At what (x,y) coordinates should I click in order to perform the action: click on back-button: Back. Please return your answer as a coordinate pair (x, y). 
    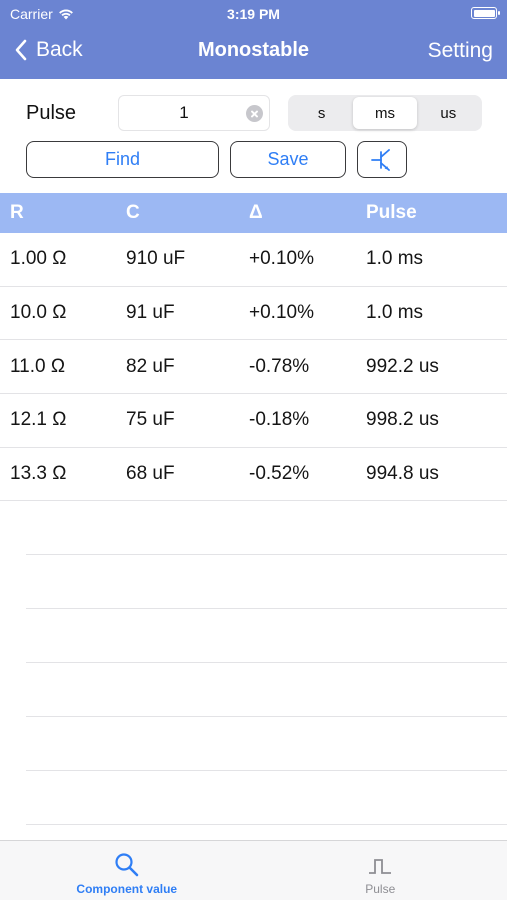
    Looking at the image, I should click on (48, 50).